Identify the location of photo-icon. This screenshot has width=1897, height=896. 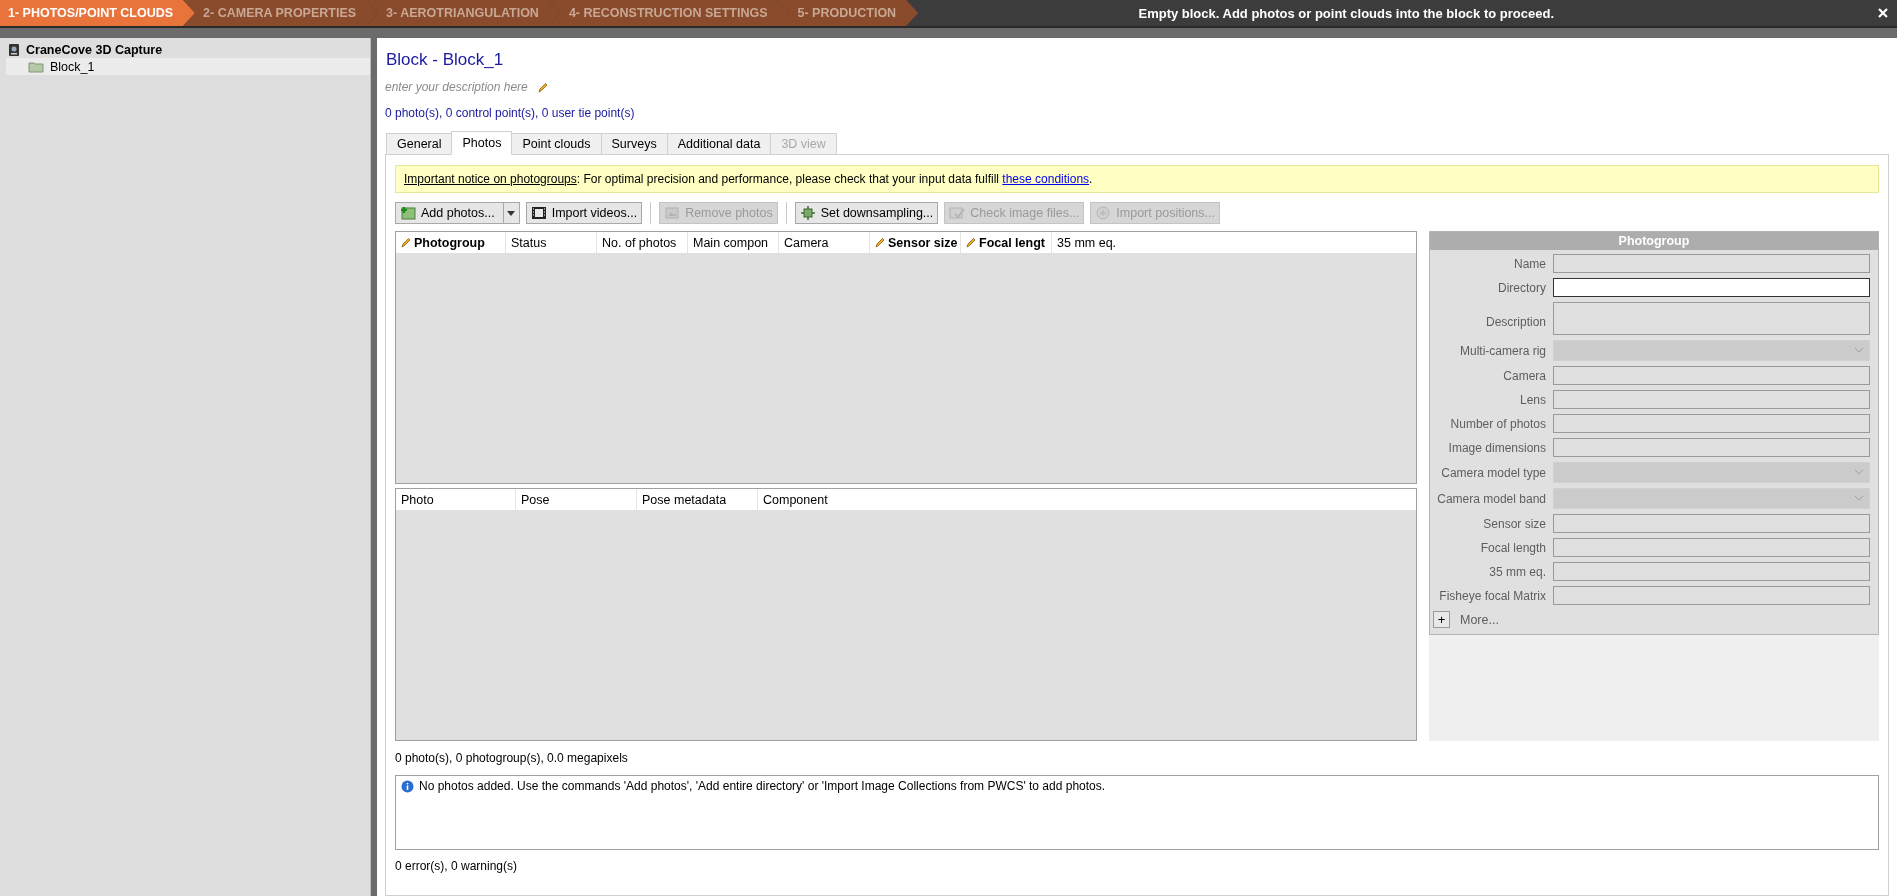
(672, 213).